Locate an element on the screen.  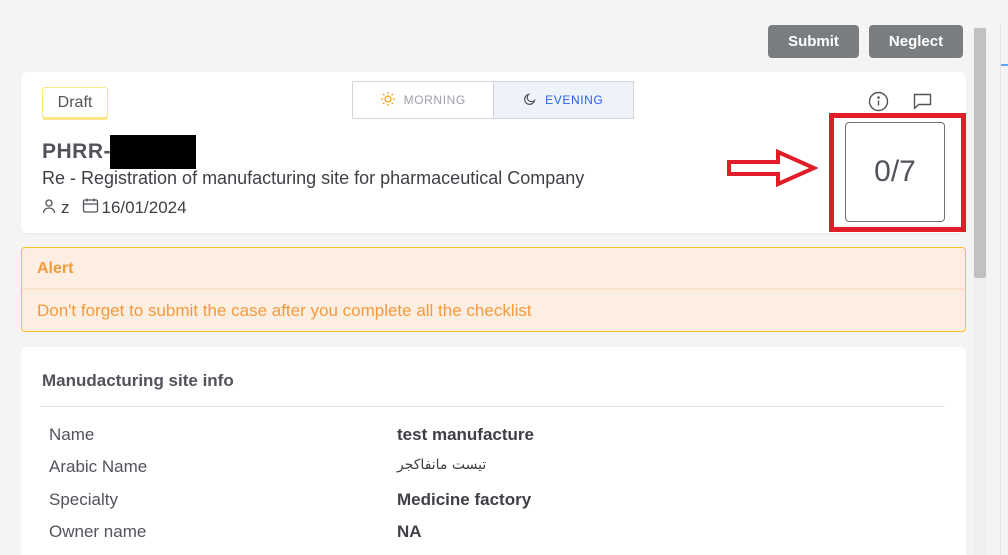
shift-toggle: MORNING EVENING is located at coordinates (493, 100).